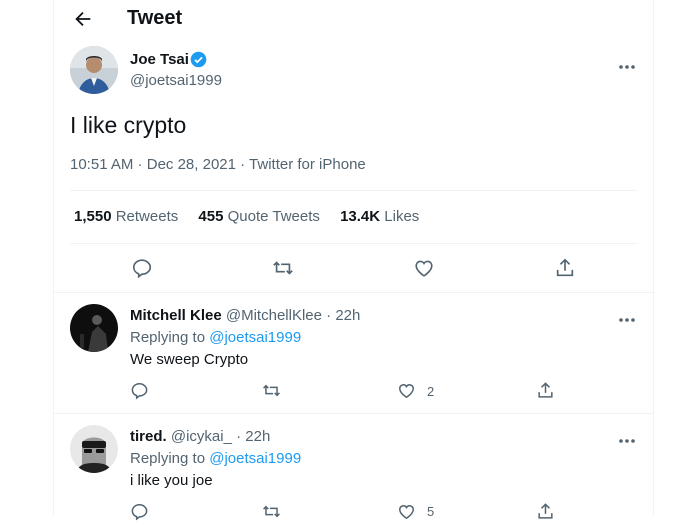 The image size is (674, 526). I want to click on reply-header: Mitchell Klee @MitchellKlee · 22h, so click(245, 315).